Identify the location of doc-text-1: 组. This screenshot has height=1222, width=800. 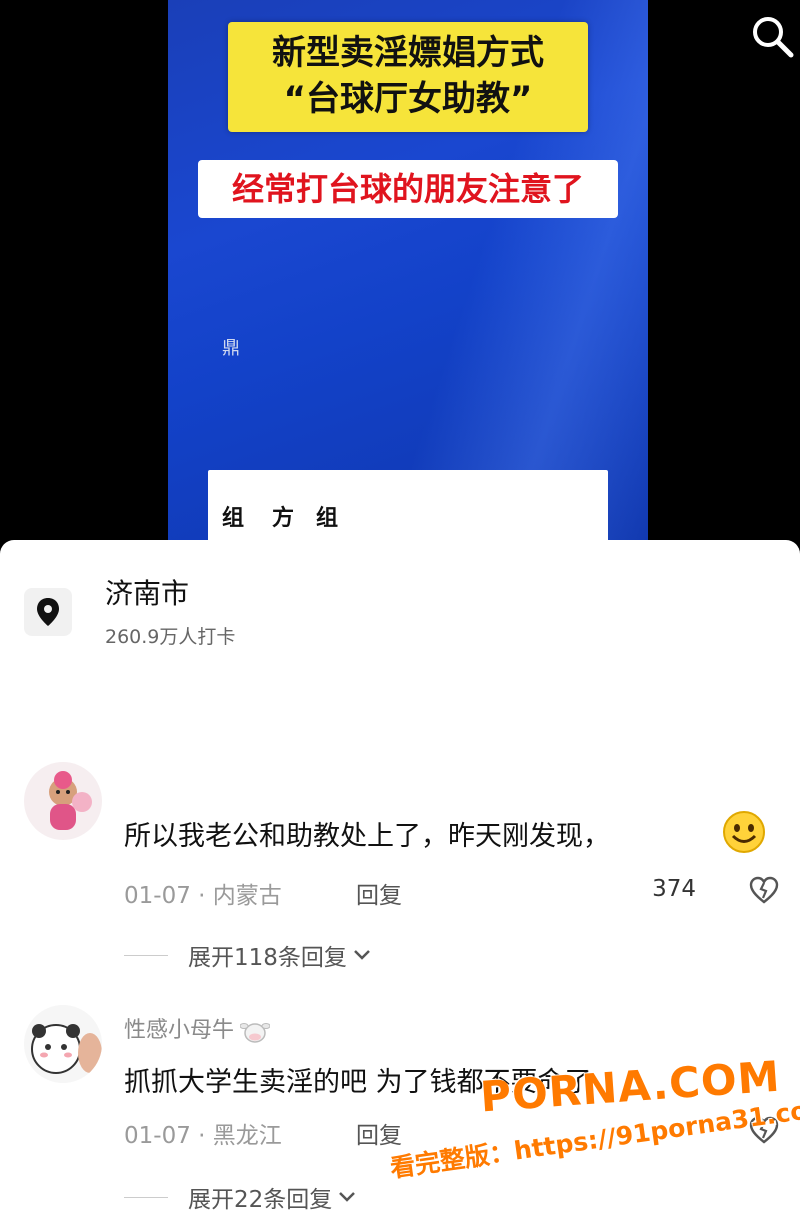
(233, 518).